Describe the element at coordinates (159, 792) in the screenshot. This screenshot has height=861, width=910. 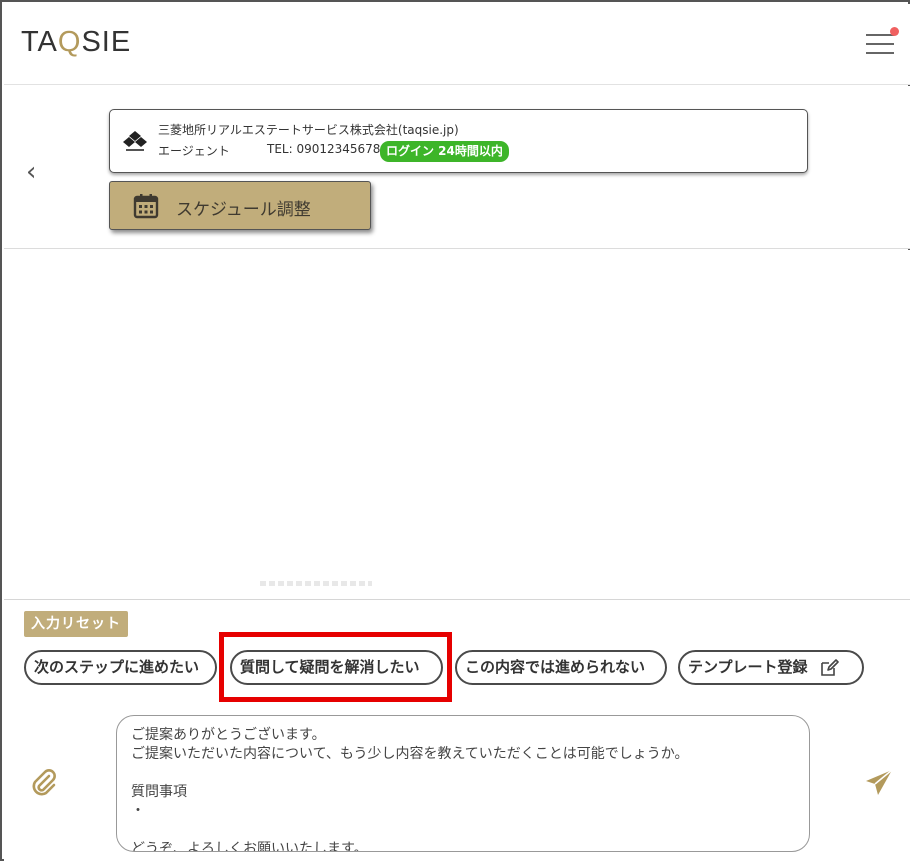
I see `message-line: 質問事項` at that location.